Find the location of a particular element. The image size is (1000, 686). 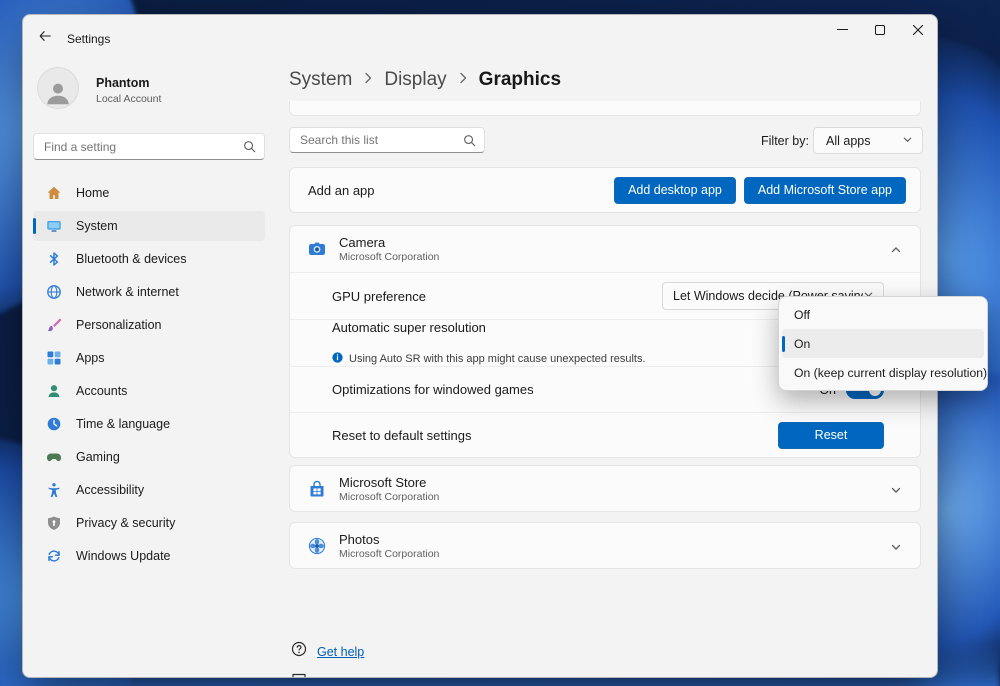

back-arrow-icon is located at coordinates (45, 38).